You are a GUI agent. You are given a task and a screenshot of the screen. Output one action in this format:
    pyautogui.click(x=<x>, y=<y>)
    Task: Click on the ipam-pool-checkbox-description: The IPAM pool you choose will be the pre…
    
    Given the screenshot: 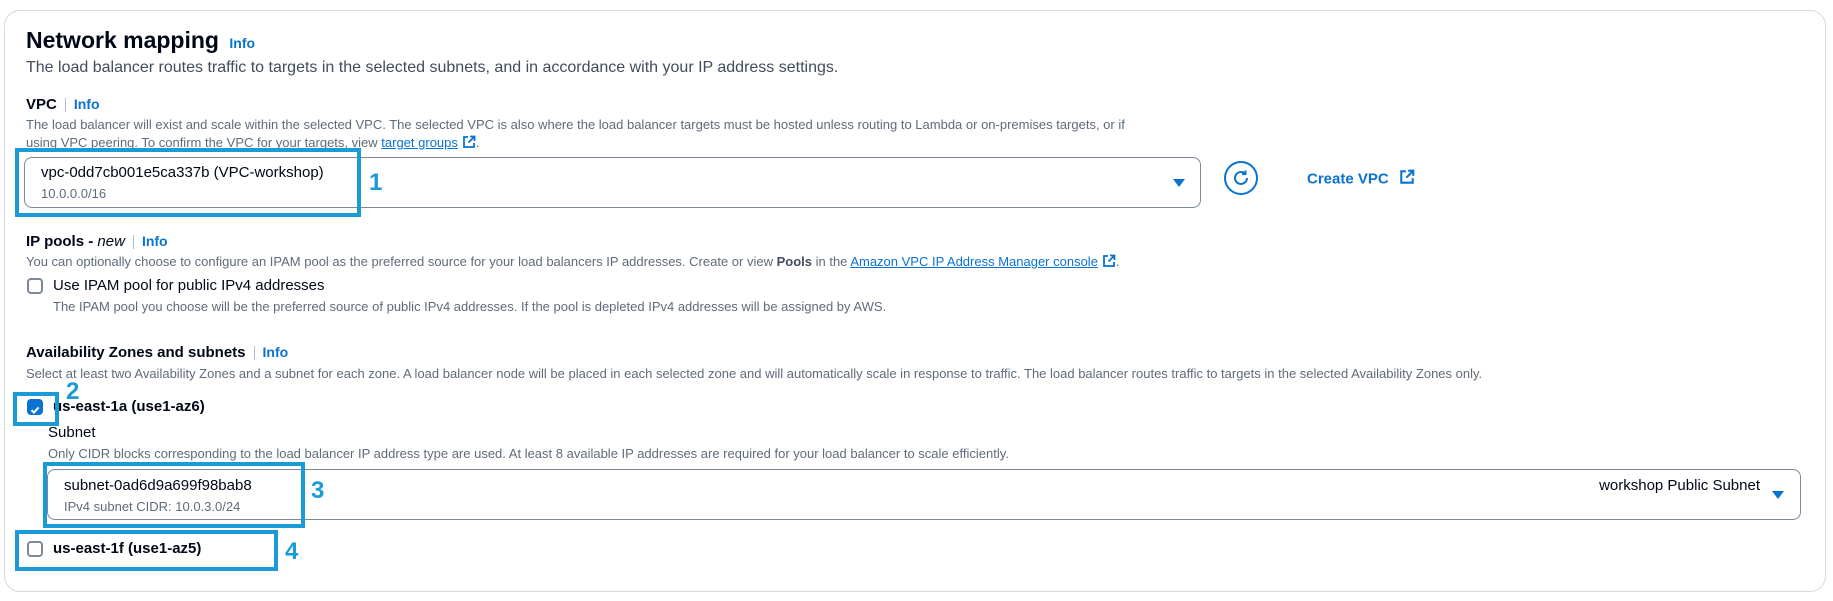 What is the action you would take?
    pyautogui.click(x=470, y=306)
    